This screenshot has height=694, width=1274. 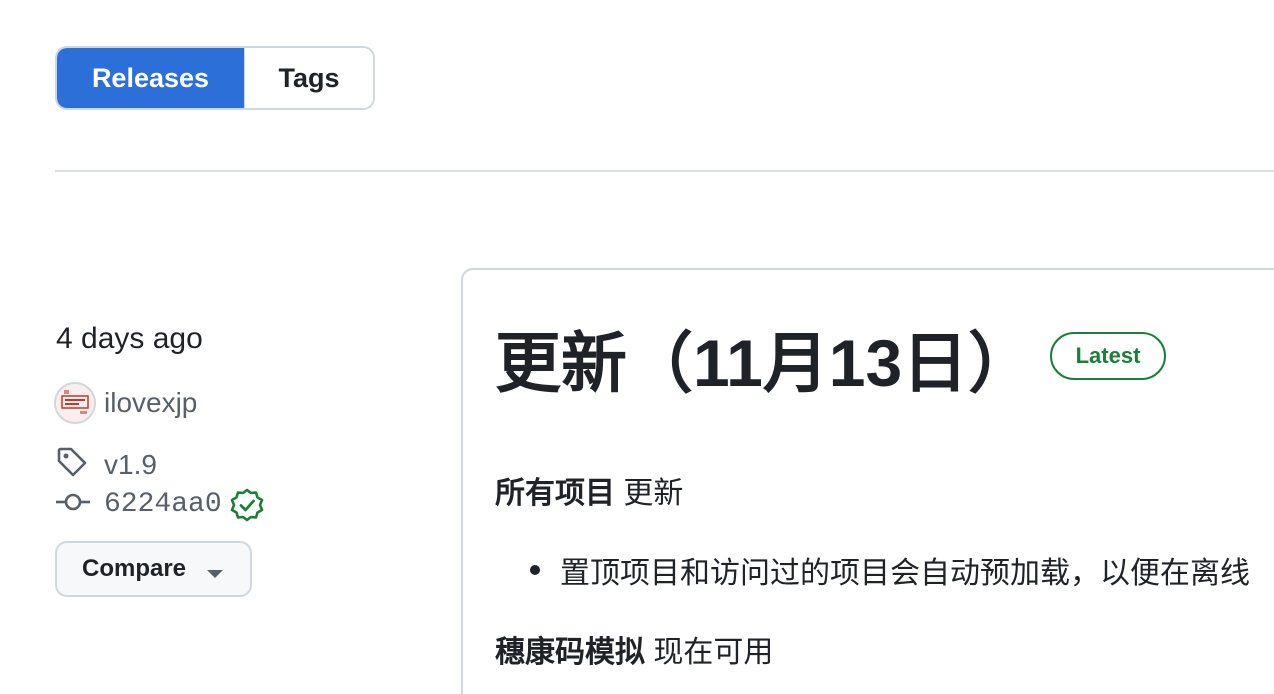 What do you see at coordinates (905, 573) in the screenshot?
I see `list-item-text: 置顶项目和访问过的项目会自动预加载，以便在离线` at bounding box center [905, 573].